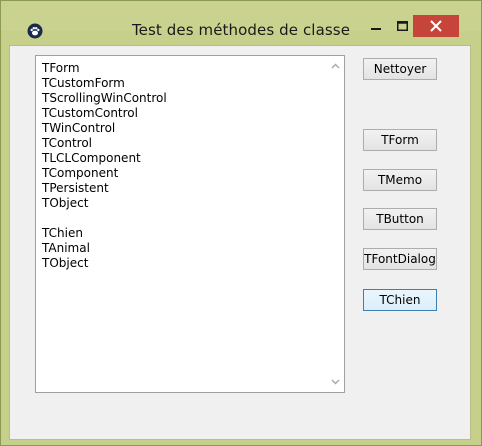 Image resolution: width=482 pixels, height=446 pixels. I want to click on nettoyer-button: Nettoyer, so click(400, 69).